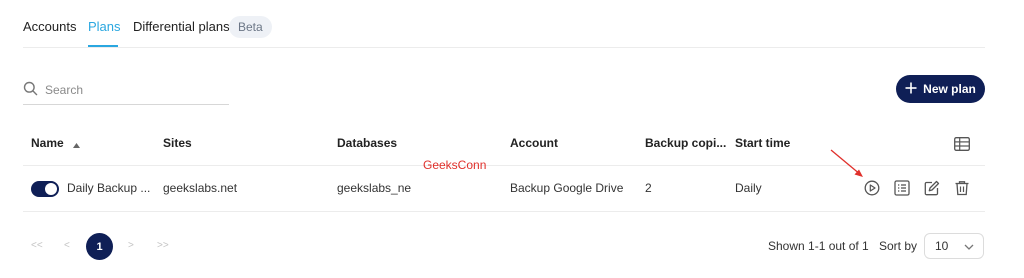 Image resolution: width=1024 pixels, height=278 pixels. I want to click on sort-by-label: Sort by, so click(898, 246).